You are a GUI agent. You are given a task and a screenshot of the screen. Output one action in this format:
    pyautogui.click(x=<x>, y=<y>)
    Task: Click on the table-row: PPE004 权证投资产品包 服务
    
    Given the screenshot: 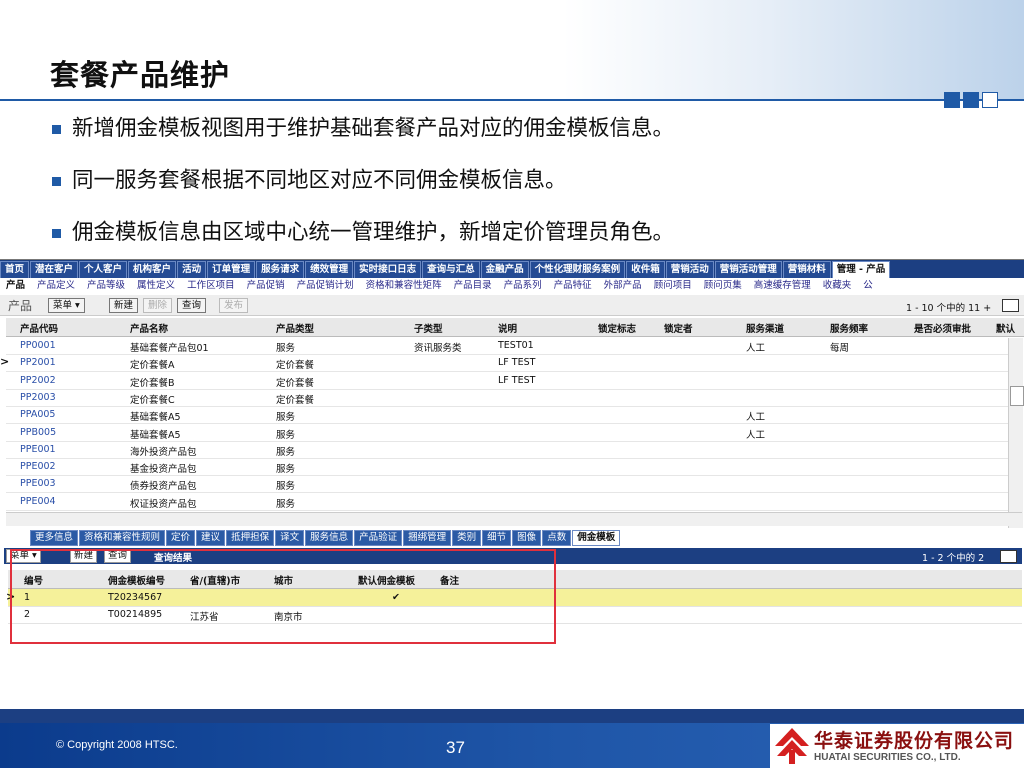 What is the action you would take?
    pyautogui.click(x=507, y=502)
    